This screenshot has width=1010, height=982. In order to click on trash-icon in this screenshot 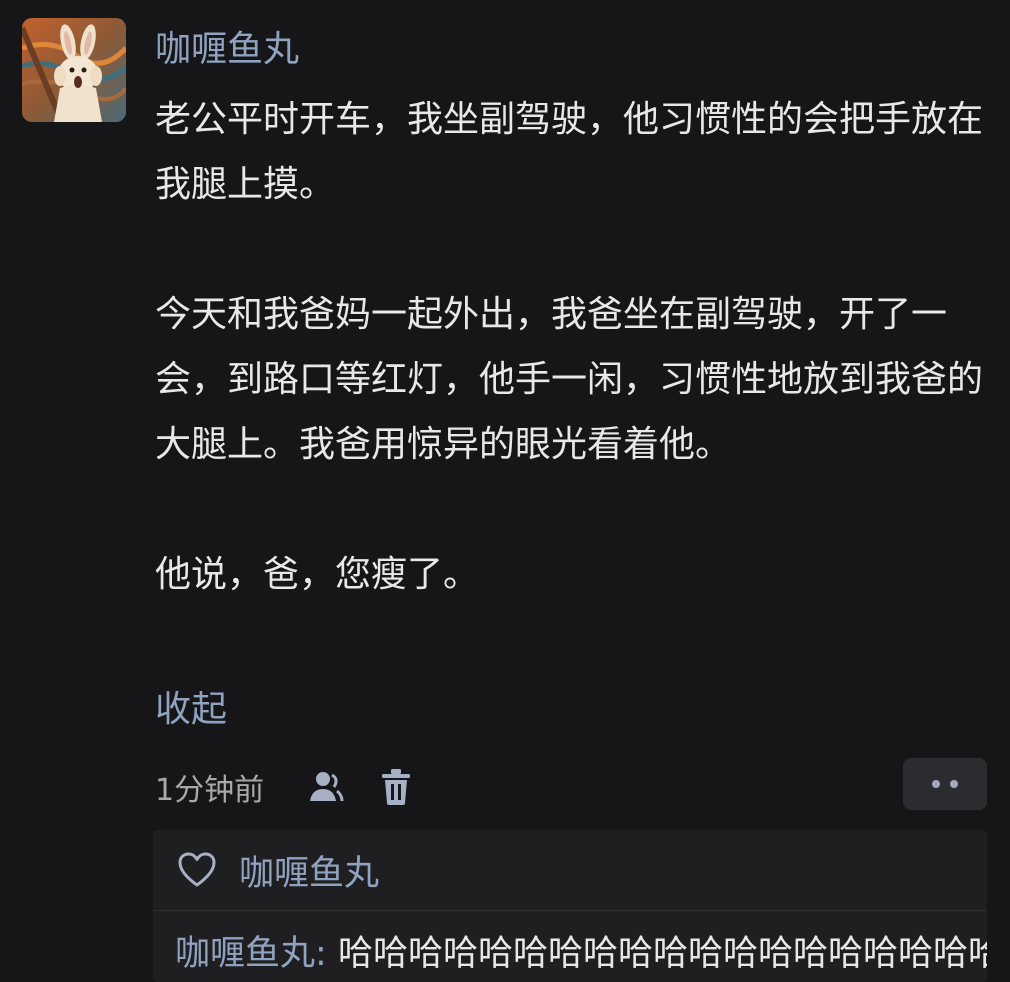, I will do `click(396, 787)`.